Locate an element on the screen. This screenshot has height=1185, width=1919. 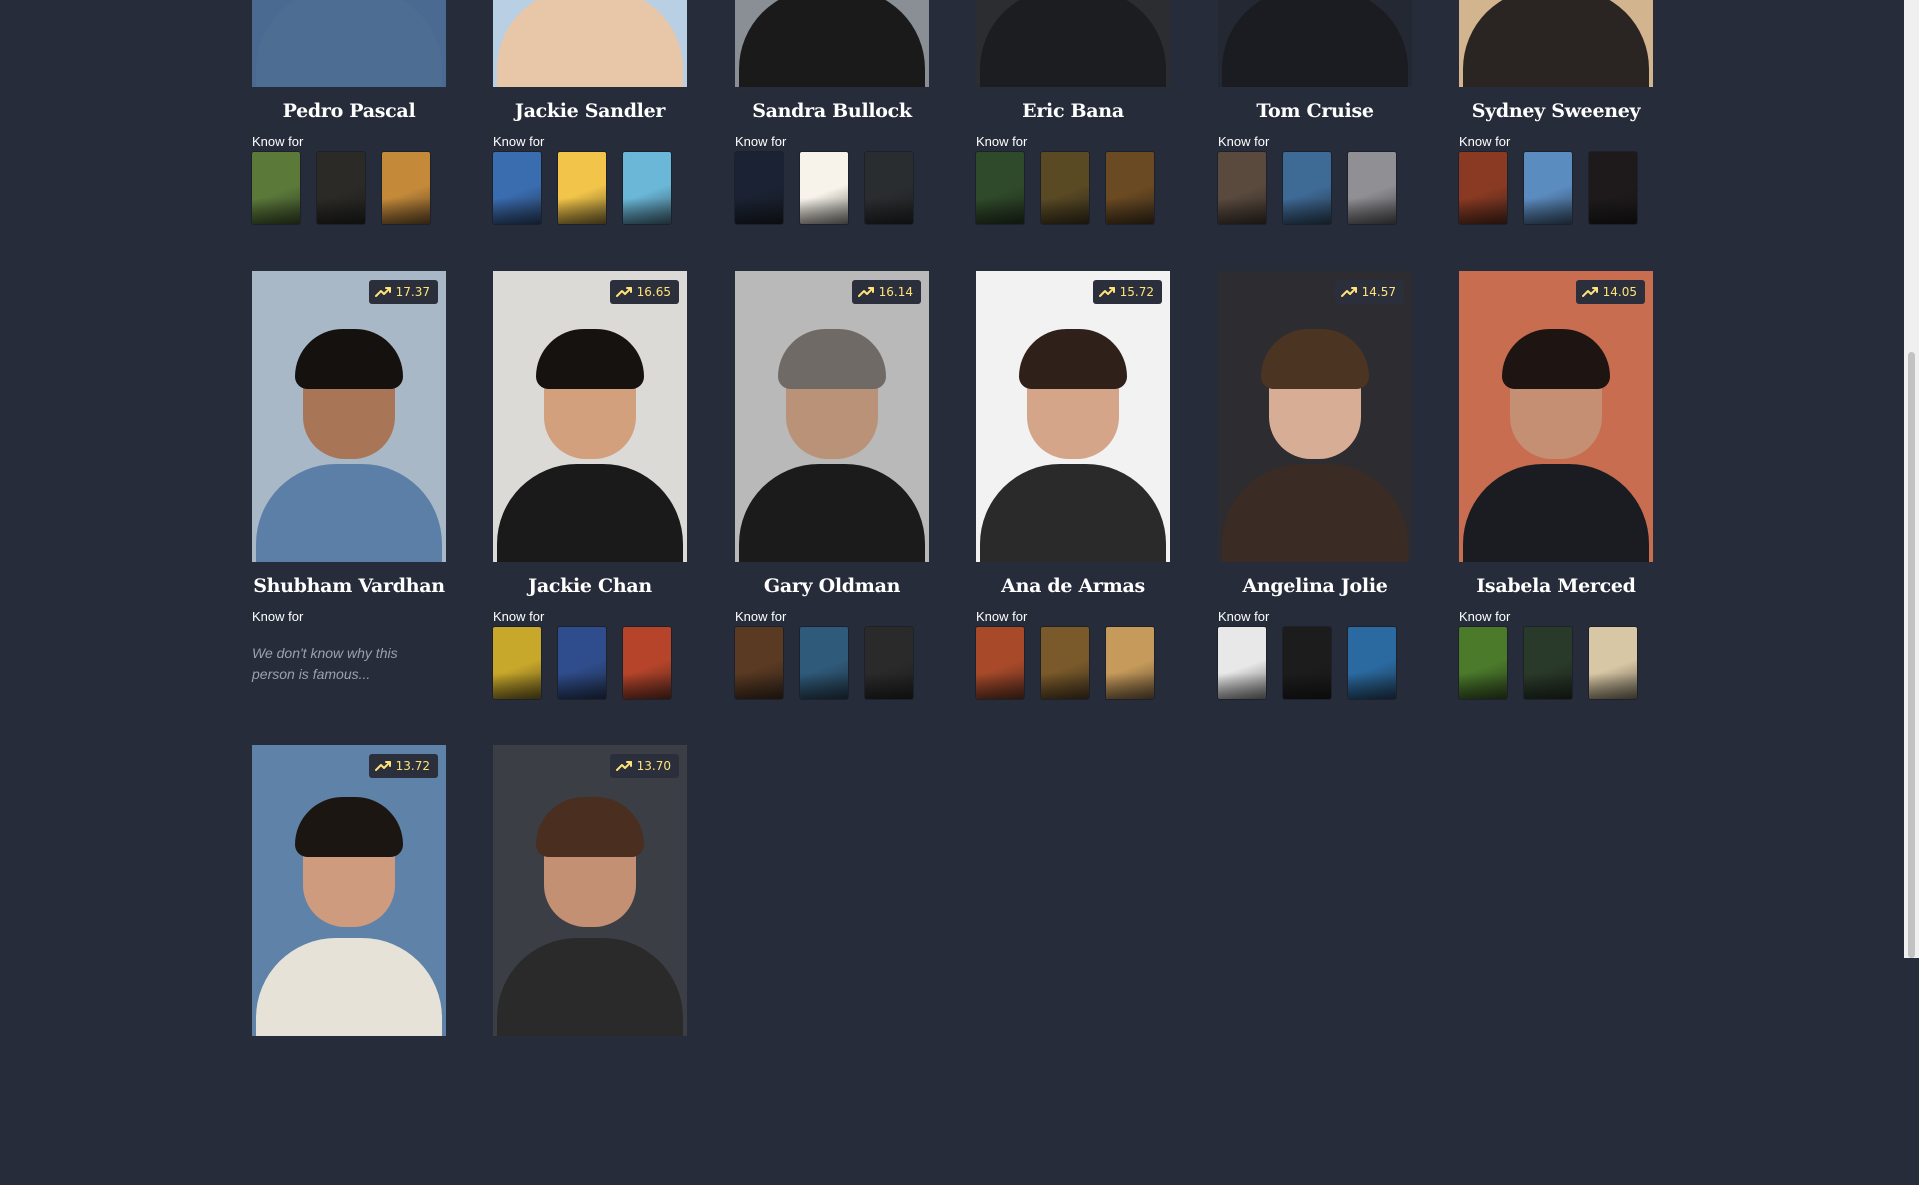
vertical-scrollbar is located at coordinates (1911, 479).